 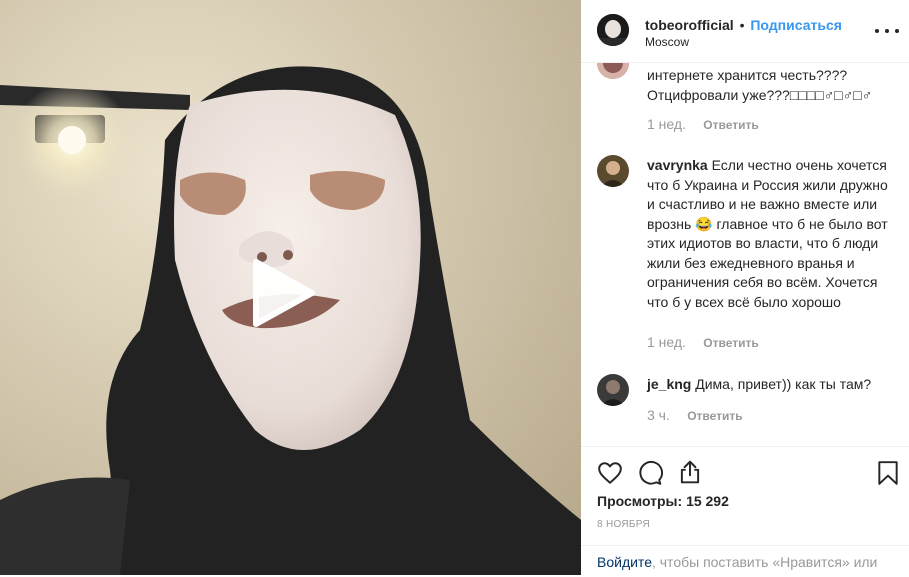 I want to click on login-link: Войдите, so click(x=624, y=562).